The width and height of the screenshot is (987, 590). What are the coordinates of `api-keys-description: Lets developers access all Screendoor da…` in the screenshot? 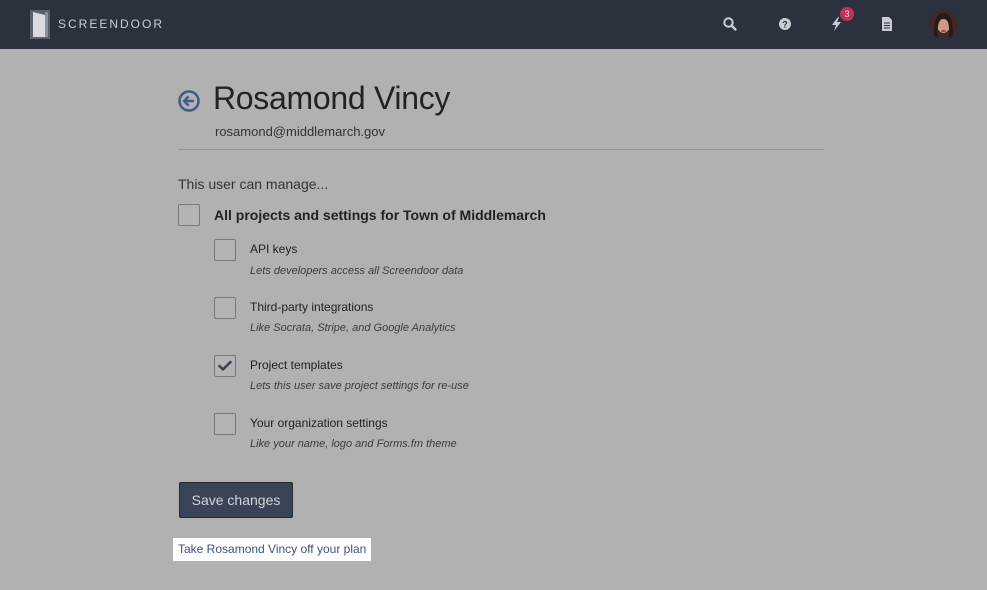 It's located at (357, 271).